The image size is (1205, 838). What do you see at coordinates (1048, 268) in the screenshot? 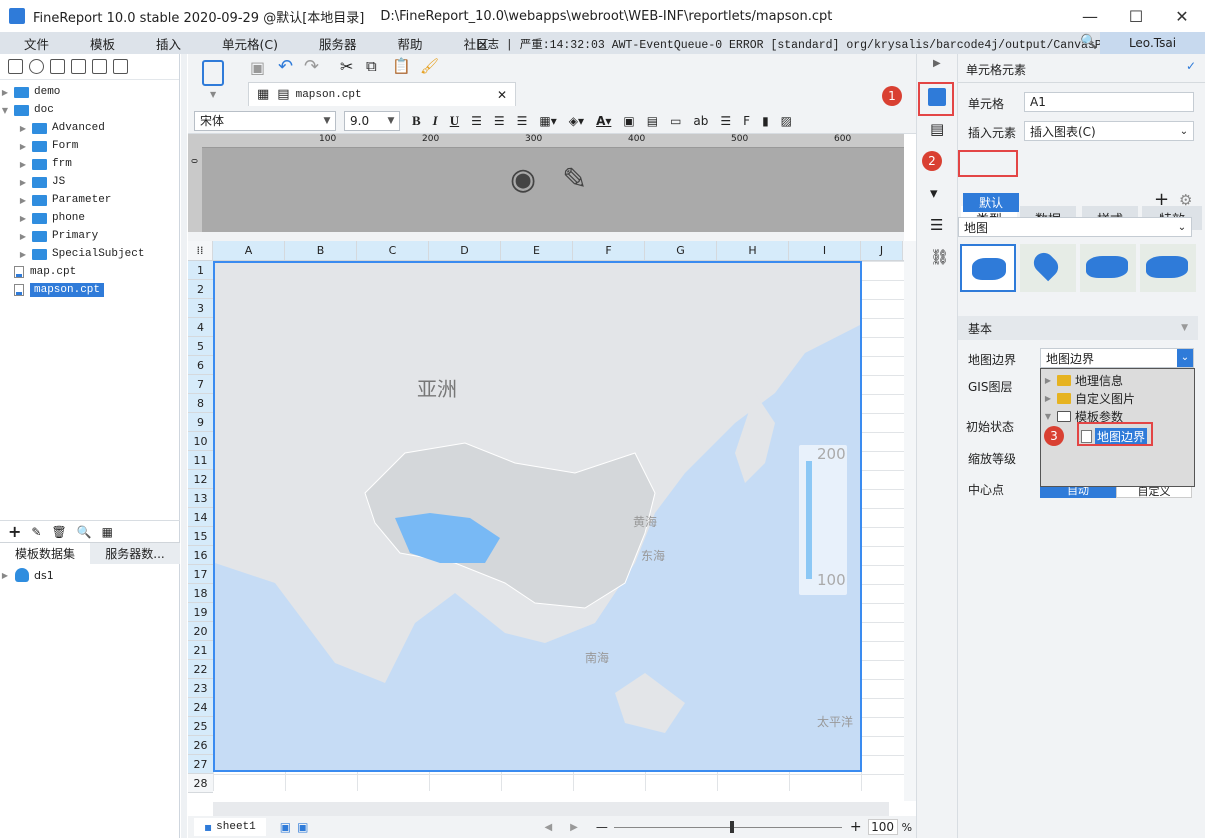
I see `map-type-point` at bounding box center [1048, 268].